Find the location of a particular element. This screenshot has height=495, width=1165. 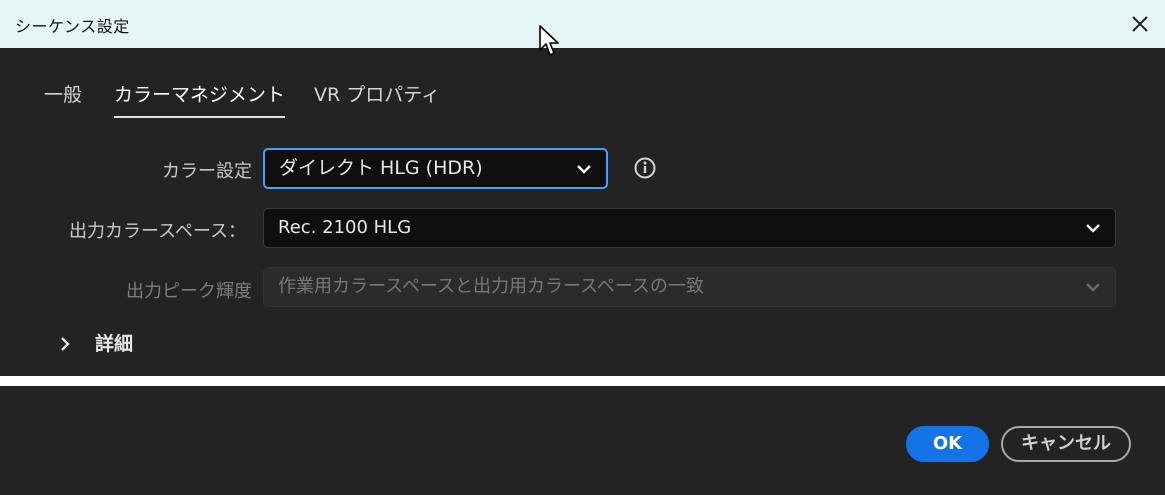

close-icon is located at coordinates (1140, 24).